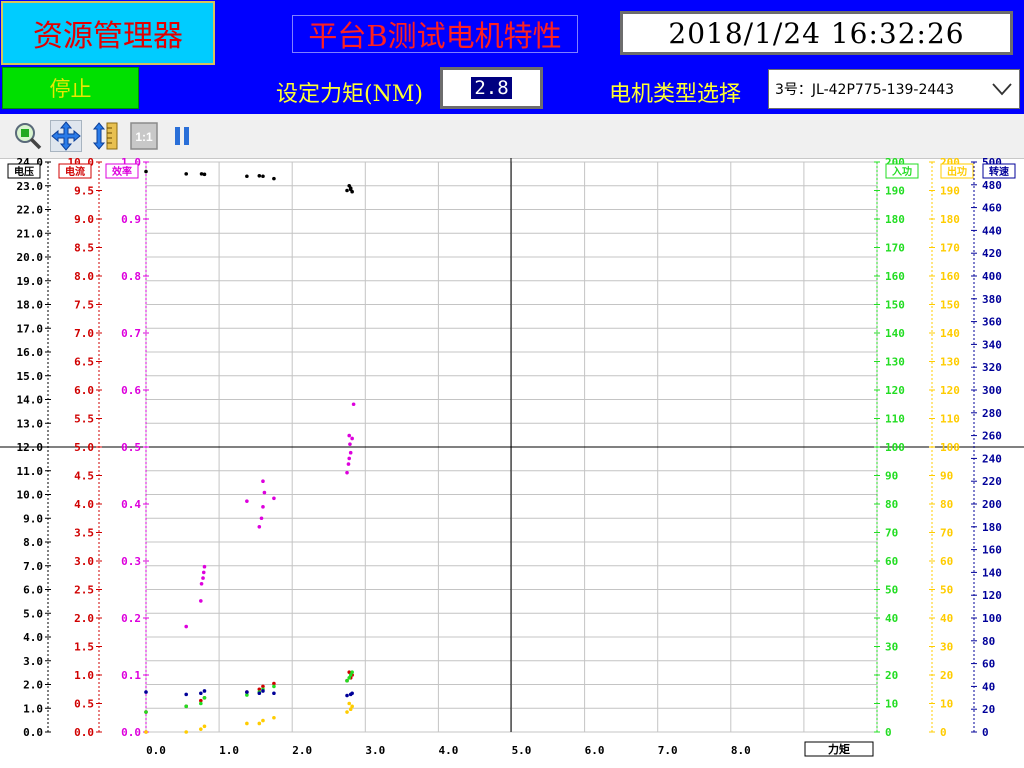 The width and height of the screenshot is (1024, 768). I want to click on voltage-tick-label: 3.0, so click(33, 661).